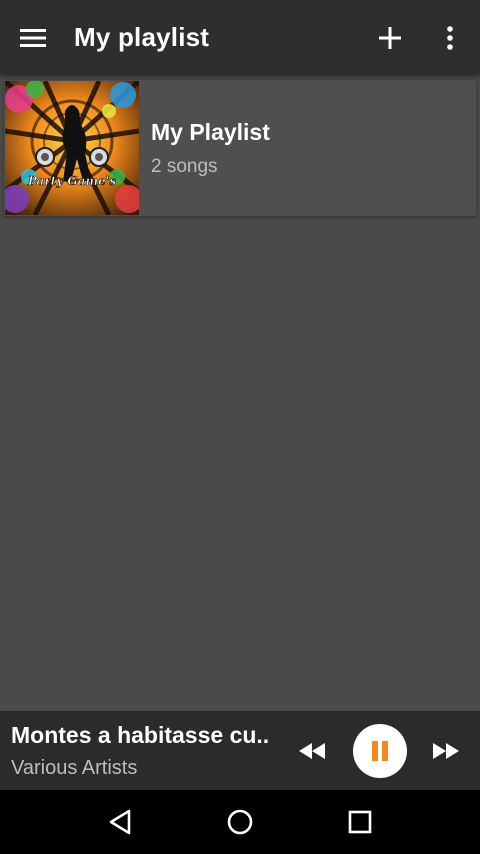 The height and width of the screenshot is (854, 480). I want to click on add-playlist-button, so click(390, 37).